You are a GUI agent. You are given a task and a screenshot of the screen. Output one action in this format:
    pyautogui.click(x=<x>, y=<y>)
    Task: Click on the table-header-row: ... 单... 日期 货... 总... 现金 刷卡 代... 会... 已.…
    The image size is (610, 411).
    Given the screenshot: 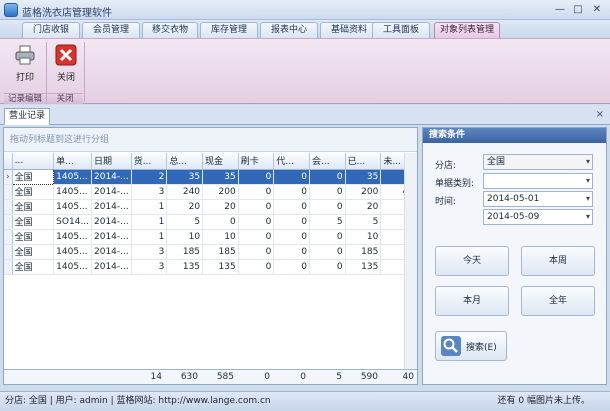 What is the action you would take?
    pyautogui.click(x=210, y=161)
    